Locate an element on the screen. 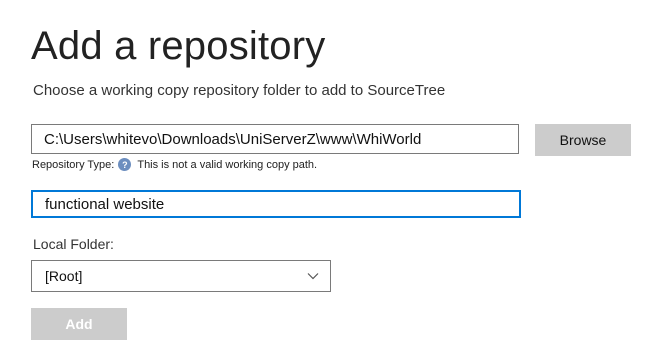 This screenshot has width=656, height=360. repository-path-input is located at coordinates (275, 139).